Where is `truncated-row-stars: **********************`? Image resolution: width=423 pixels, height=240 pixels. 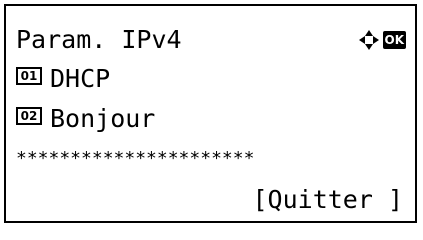 truncated-row-stars: ********************** is located at coordinates (135, 158).